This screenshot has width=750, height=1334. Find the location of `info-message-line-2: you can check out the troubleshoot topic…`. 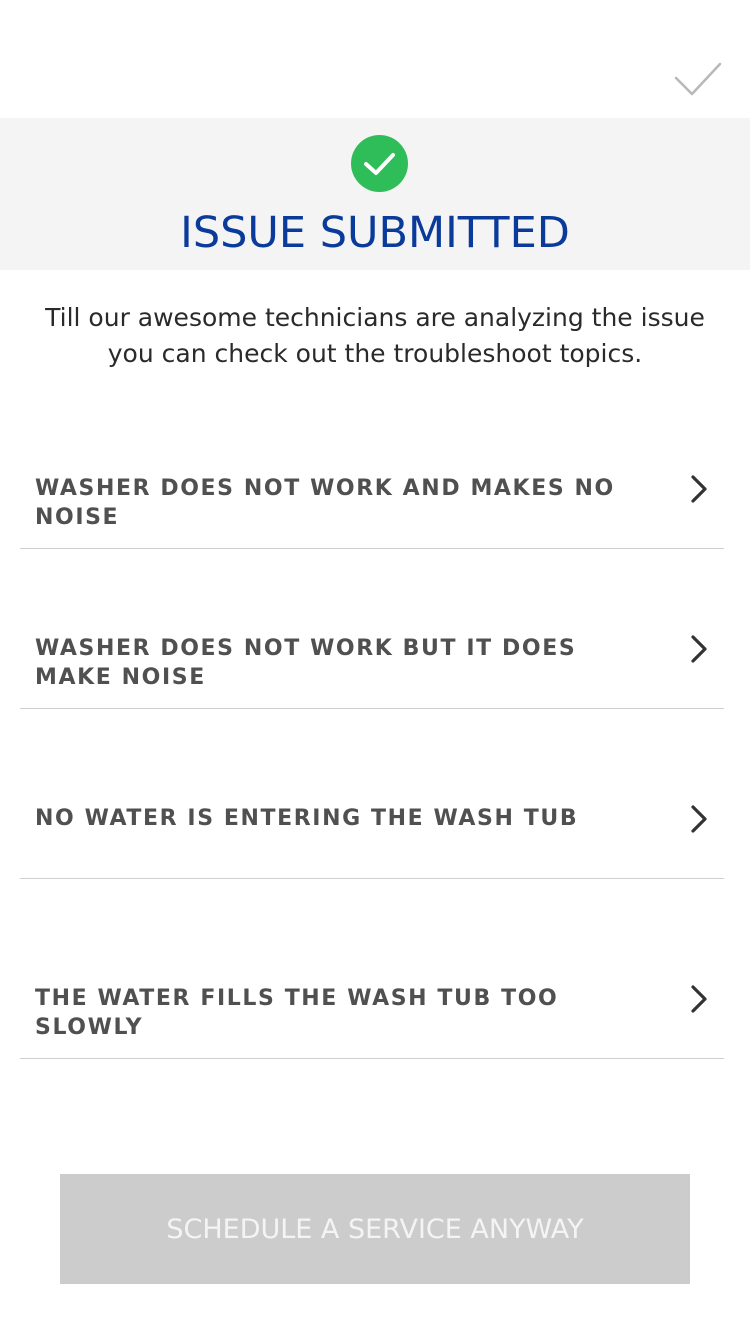

info-message-line-2: you can check out the troubleshoot topic… is located at coordinates (375, 353).